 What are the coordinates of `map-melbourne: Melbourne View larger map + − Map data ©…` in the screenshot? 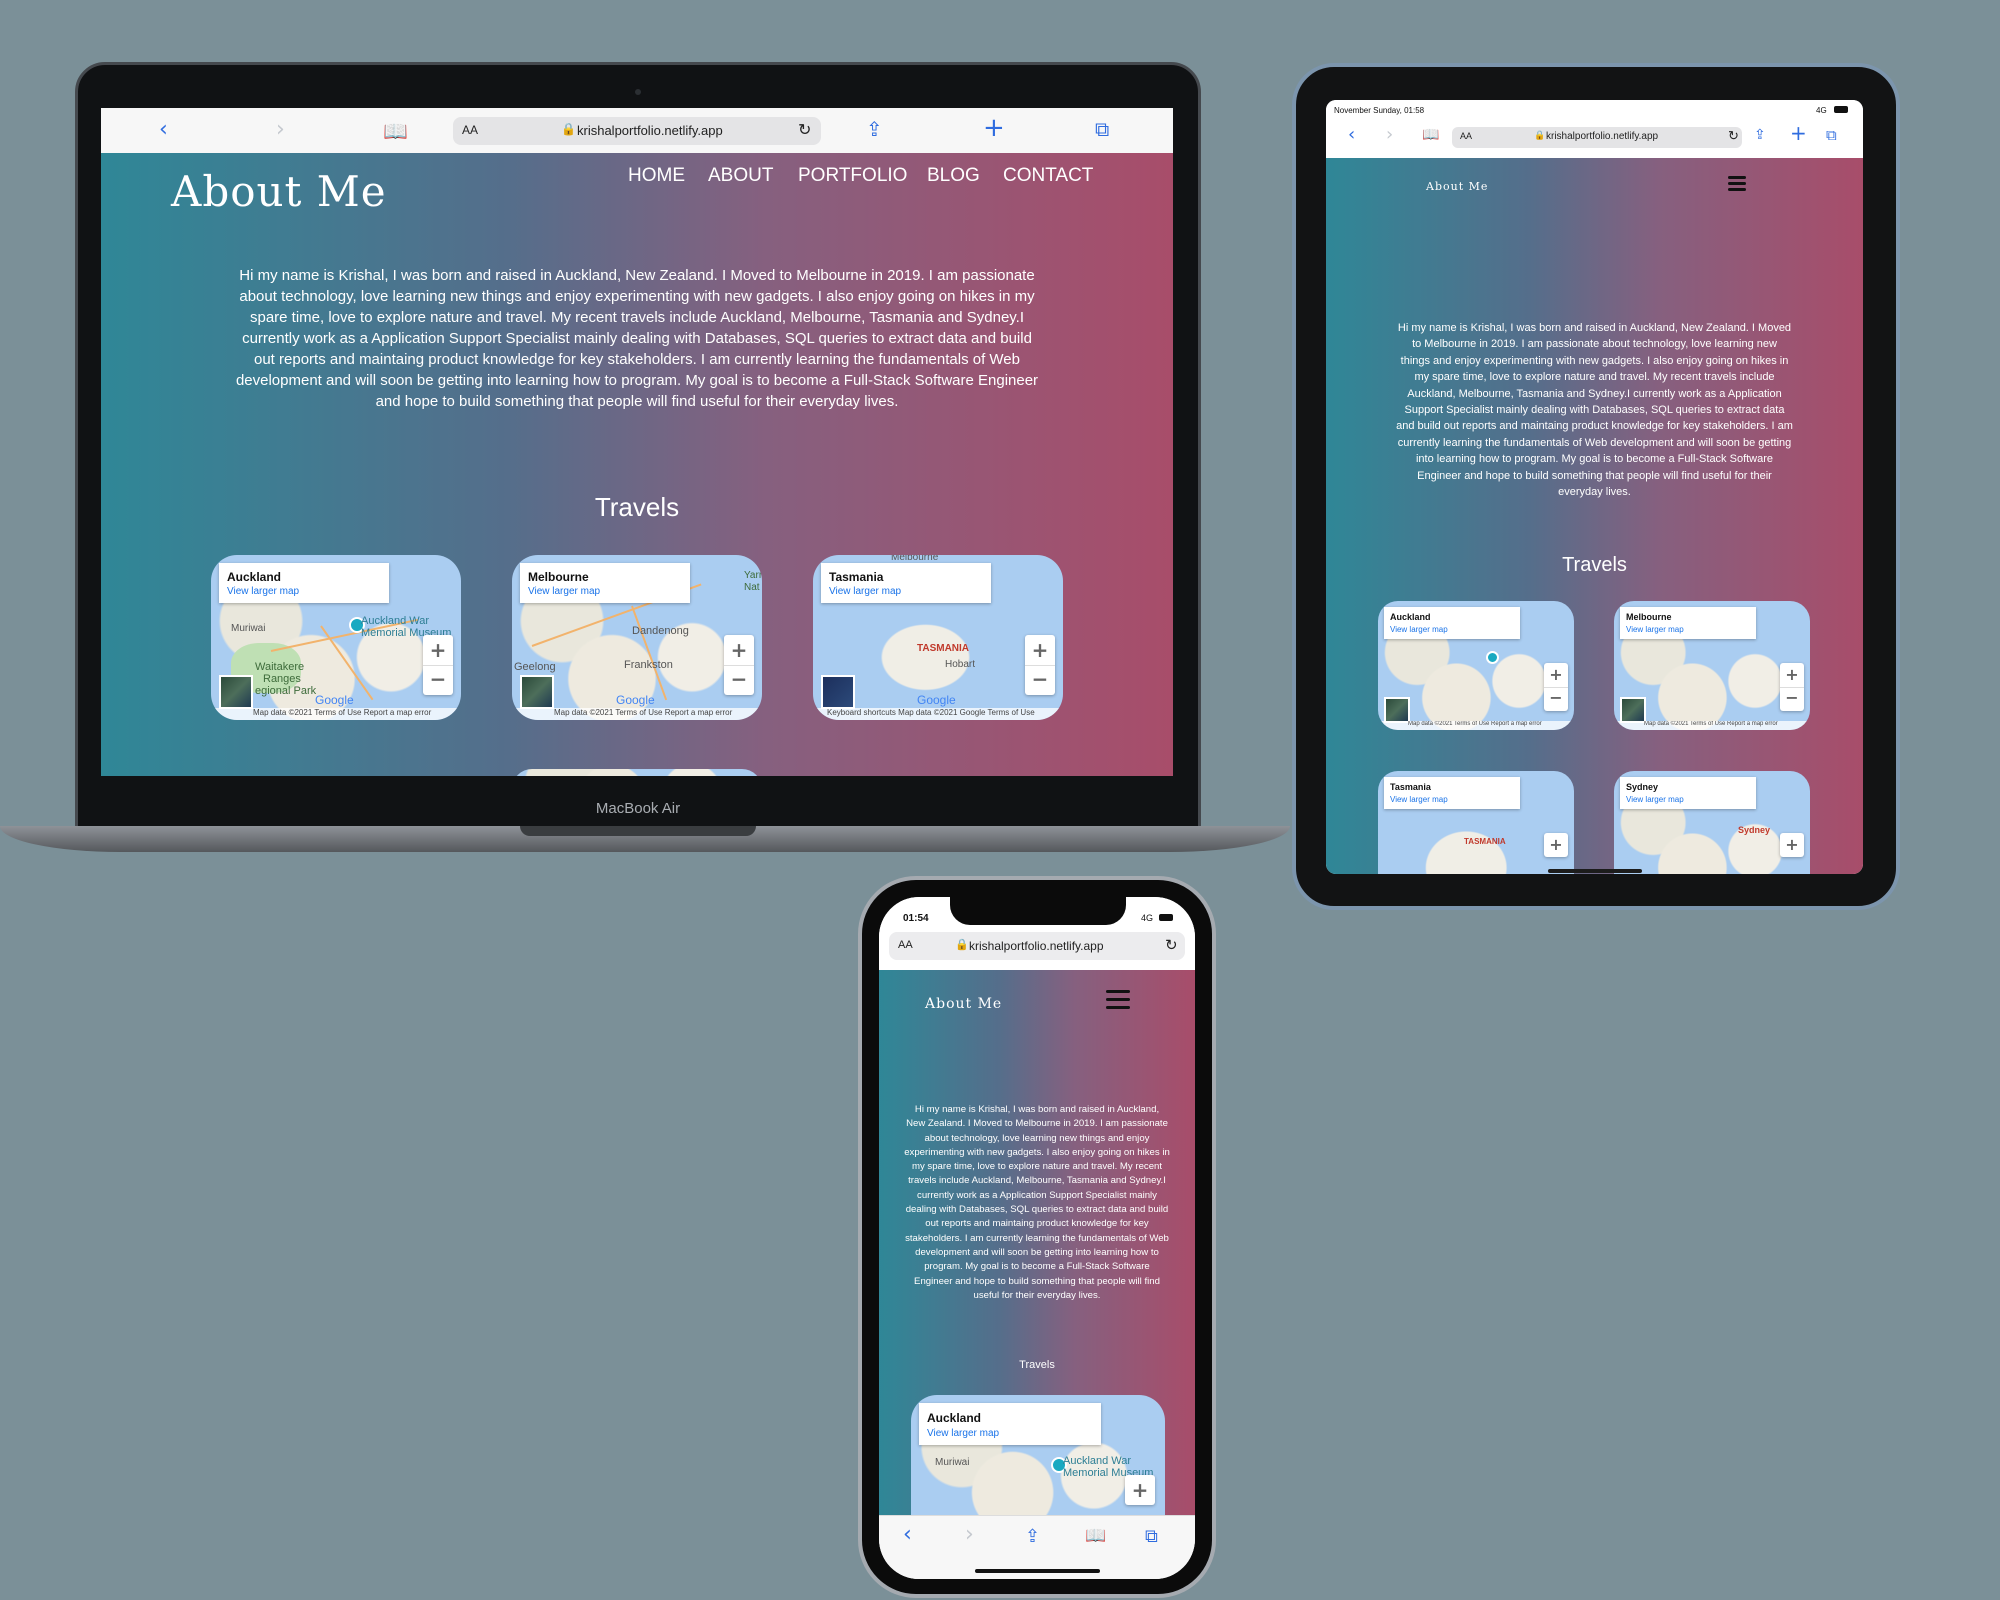 It's located at (1712, 665).